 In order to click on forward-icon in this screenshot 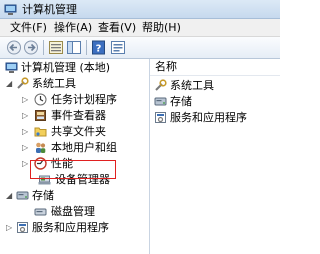, I will do `click(31, 47)`.